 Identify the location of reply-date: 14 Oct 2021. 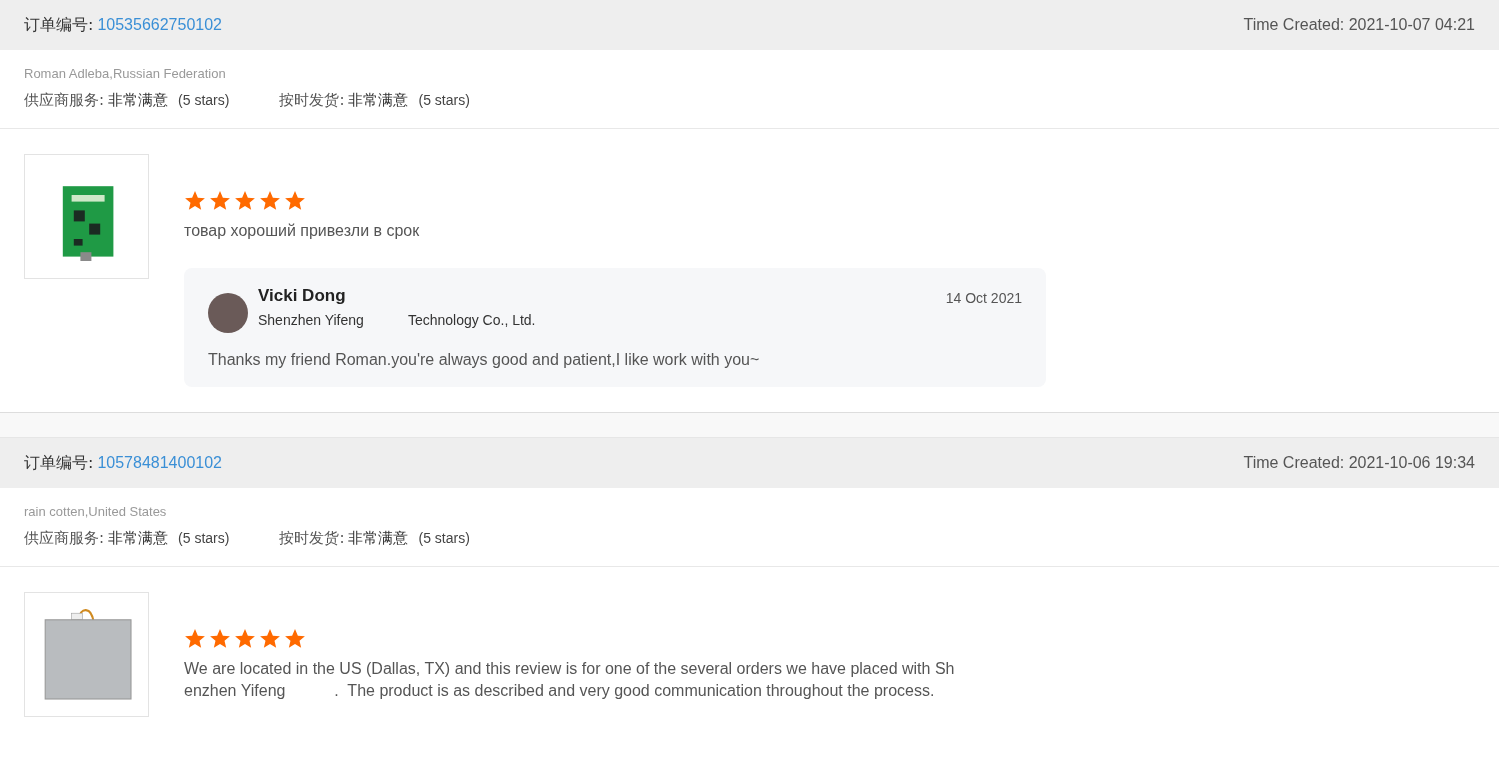
(983, 298).